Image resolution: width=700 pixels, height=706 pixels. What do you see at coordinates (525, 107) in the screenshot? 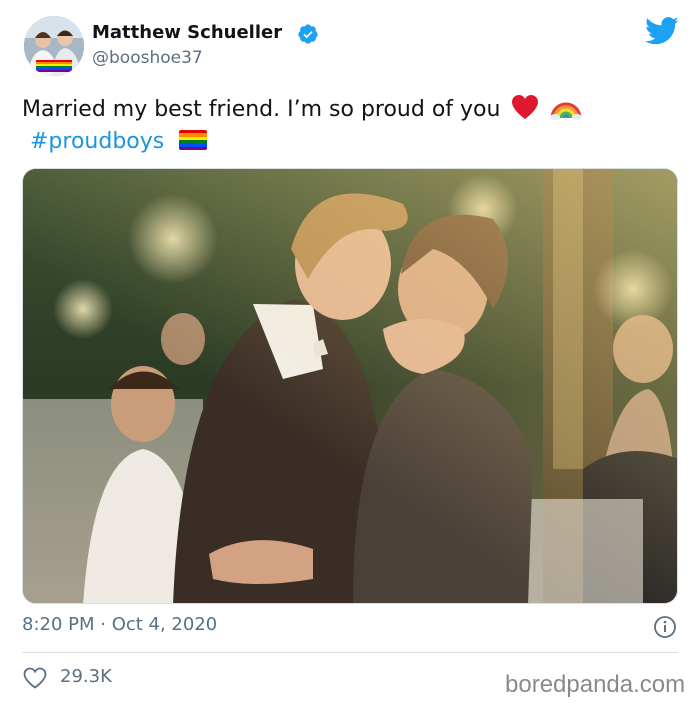
I see `red-heart-emoji-icon` at bounding box center [525, 107].